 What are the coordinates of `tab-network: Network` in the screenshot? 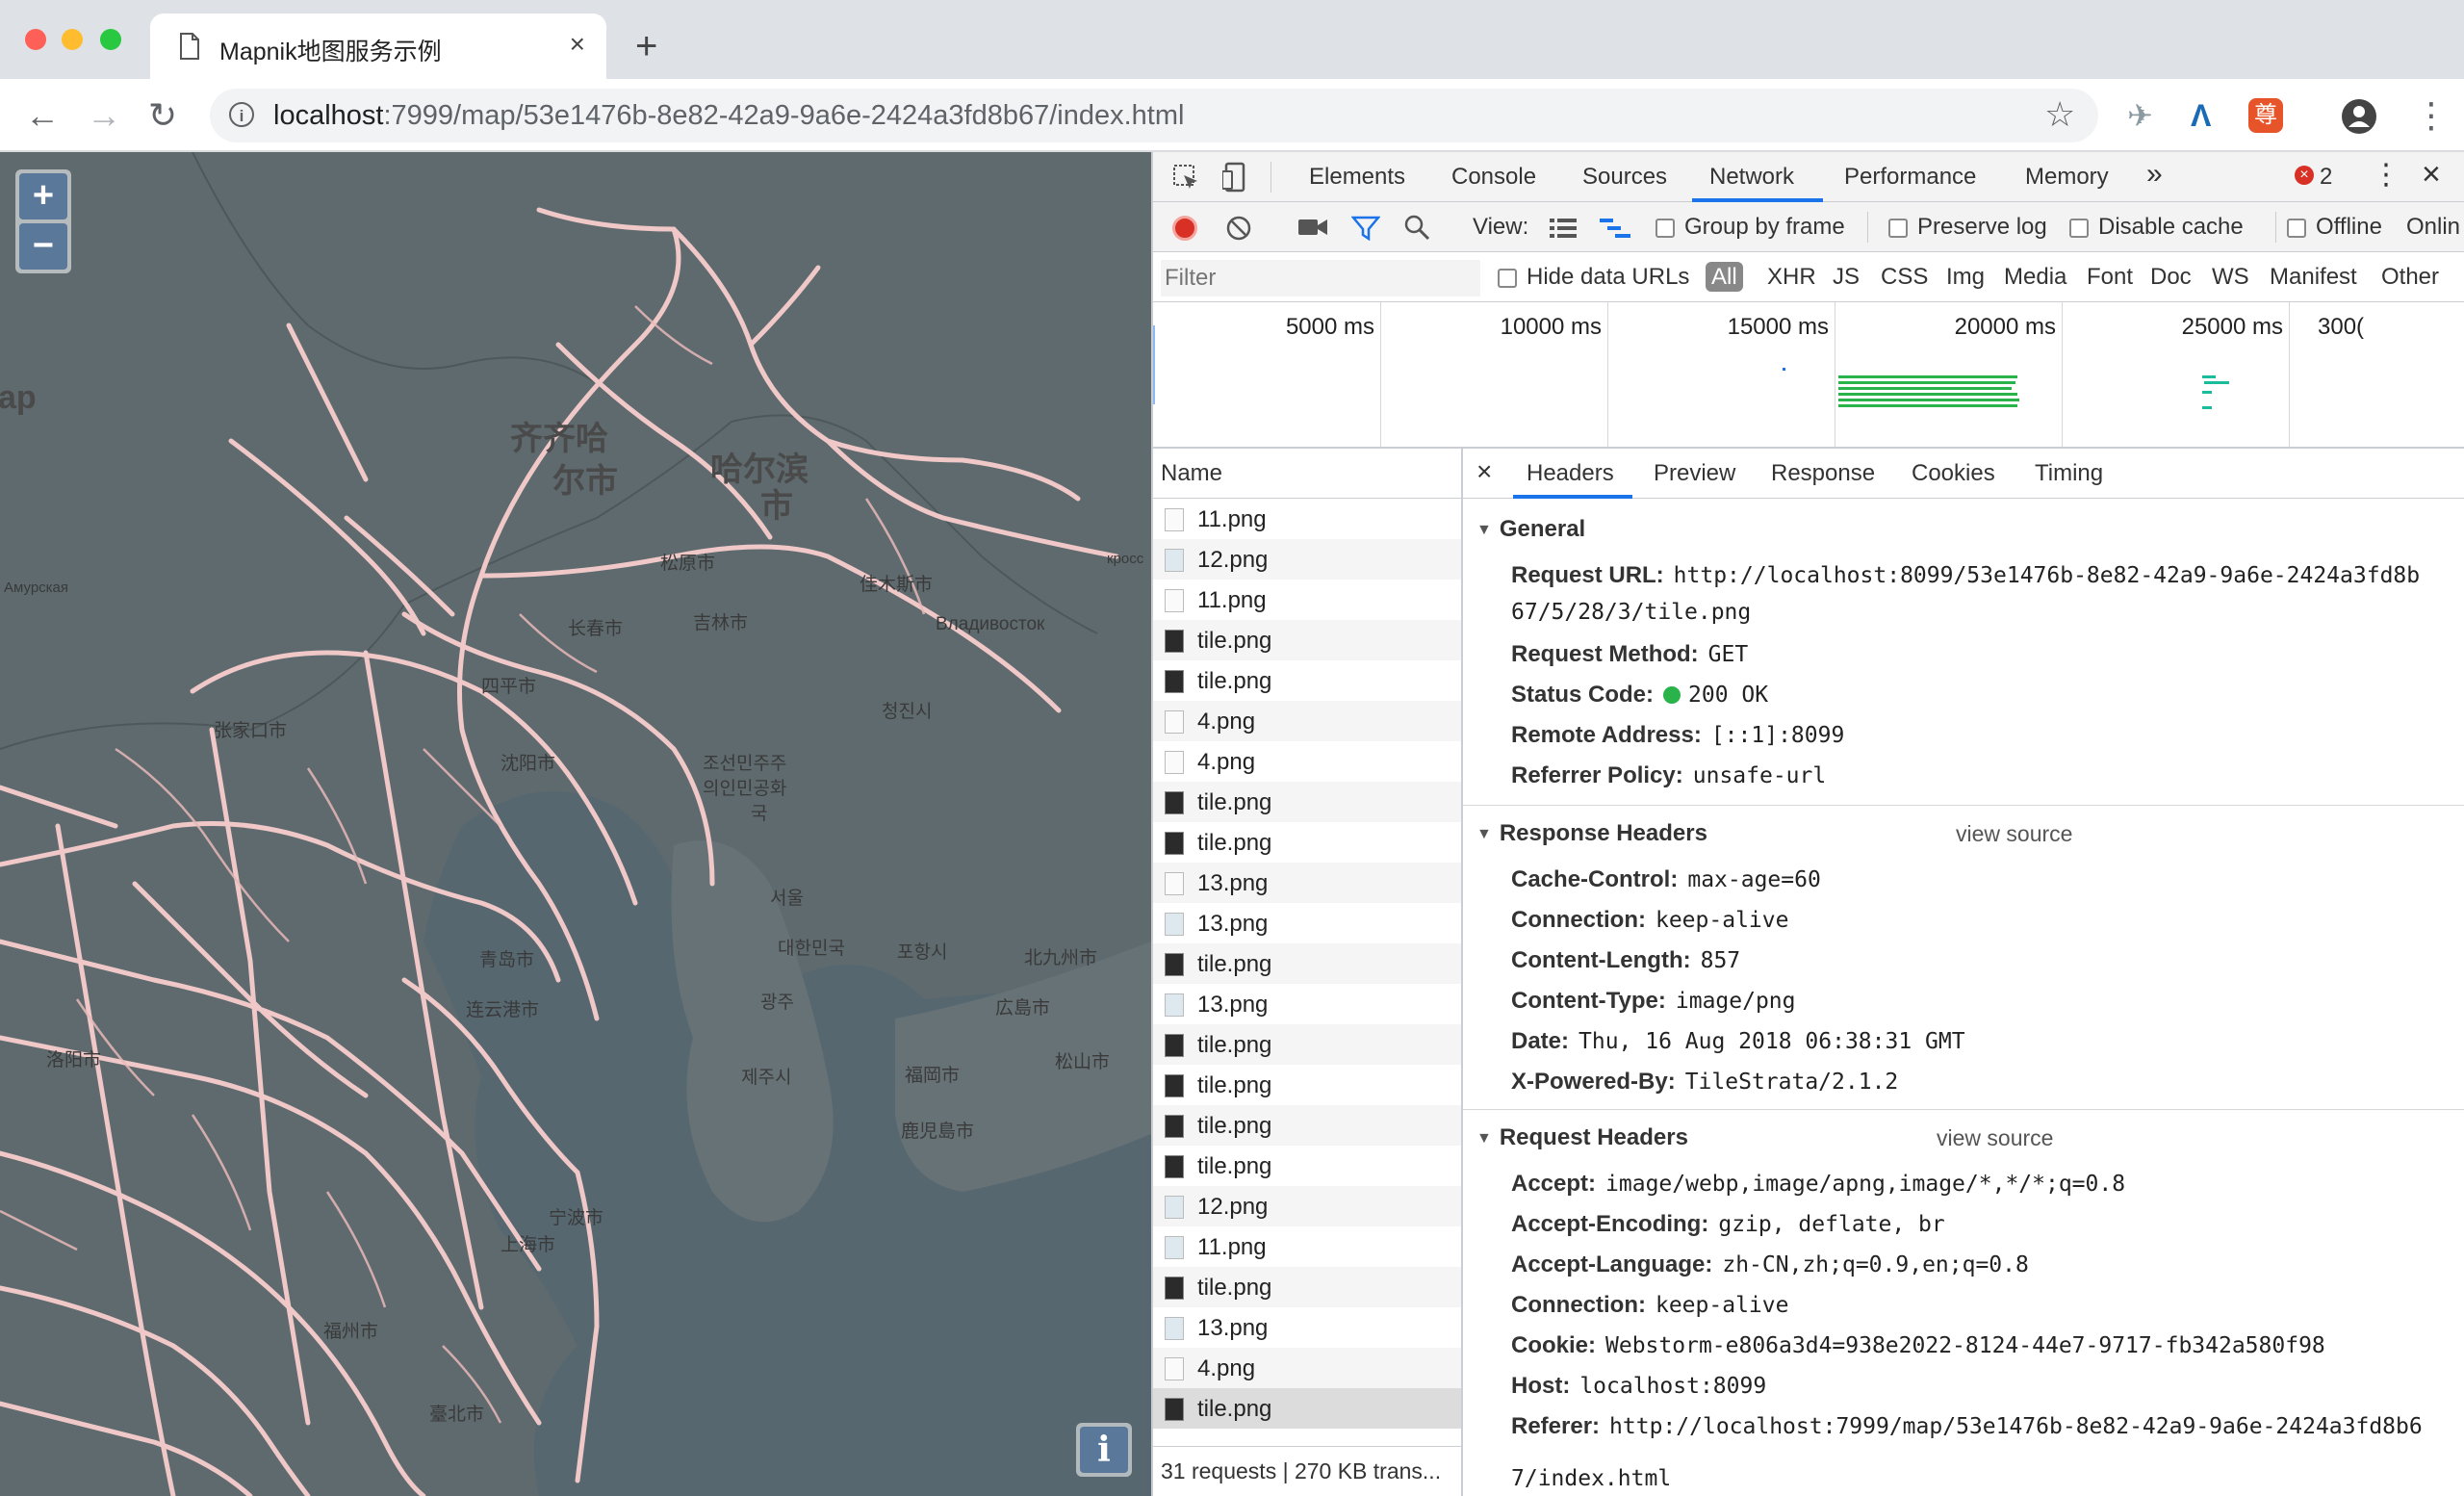 It's located at (1751, 177).